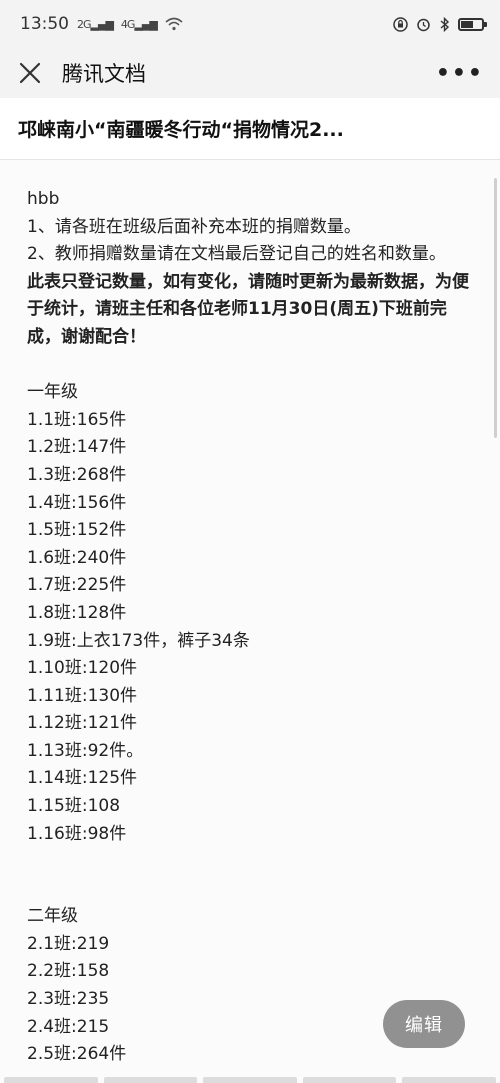 The width and height of the screenshot is (500, 1083). What do you see at coordinates (138, 640) in the screenshot?
I see `list-item: 1.9班:上衣173件，裤子34条` at bounding box center [138, 640].